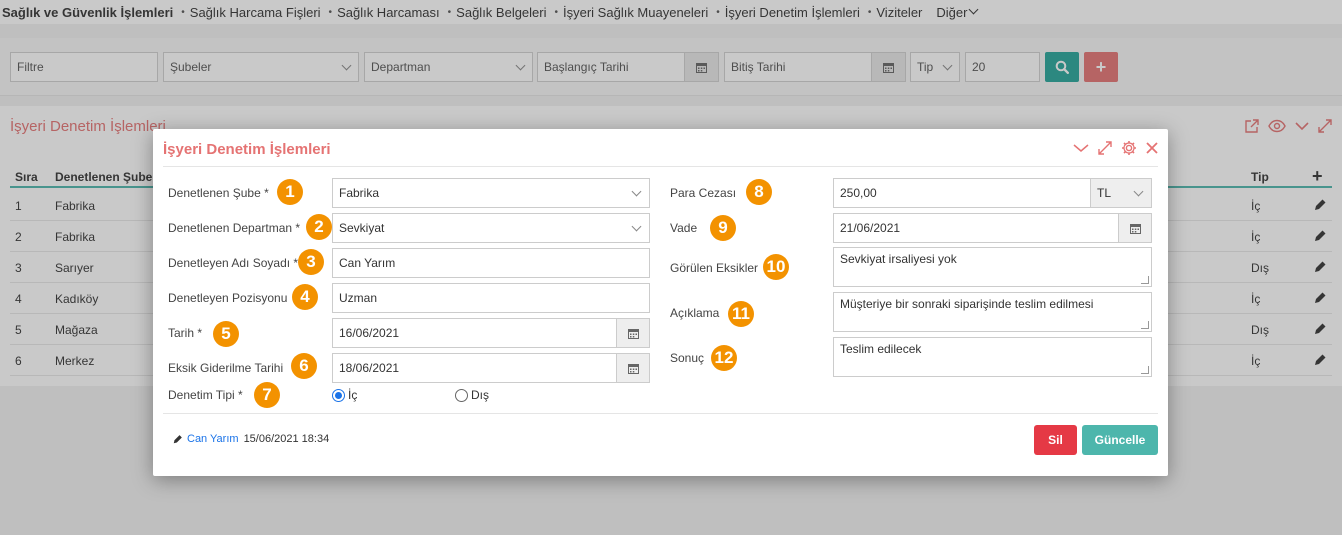 This screenshot has height=535, width=1342. I want to click on type-radio-external-label: Dış, so click(480, 395).